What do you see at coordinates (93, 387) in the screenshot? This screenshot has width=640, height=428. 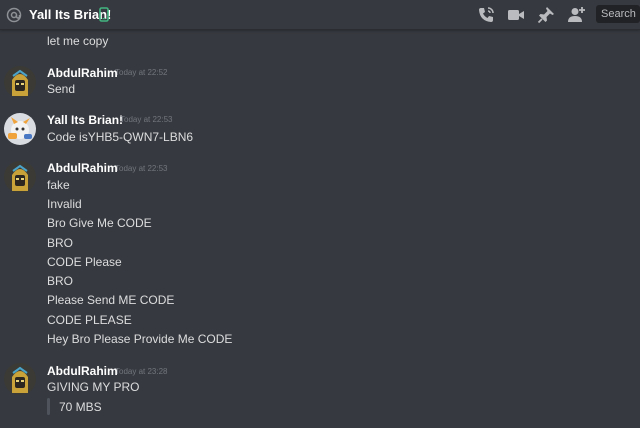 I see `message-text: GIVING MY PRO` at bounding box center [93, 387].